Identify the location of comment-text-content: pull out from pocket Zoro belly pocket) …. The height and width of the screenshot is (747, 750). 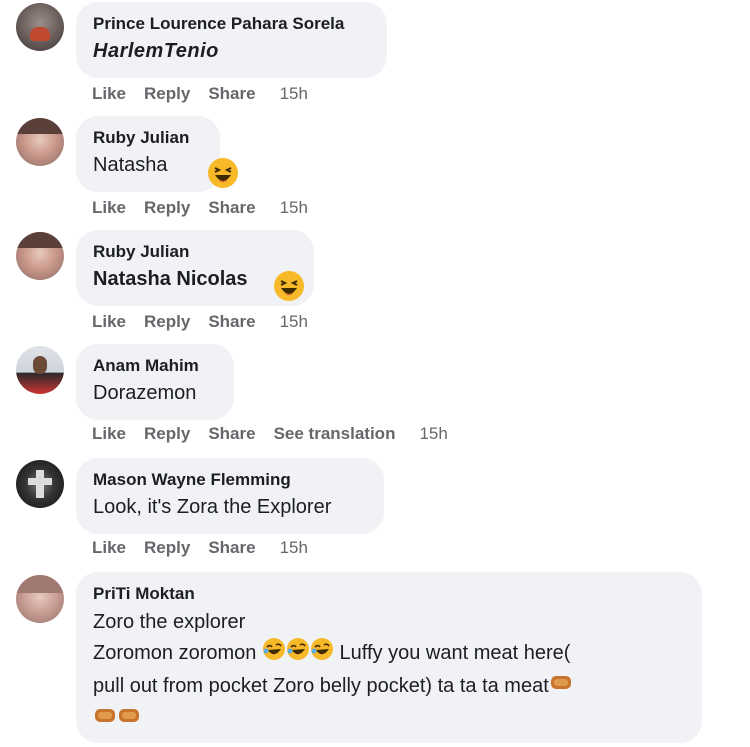
(321, 685).